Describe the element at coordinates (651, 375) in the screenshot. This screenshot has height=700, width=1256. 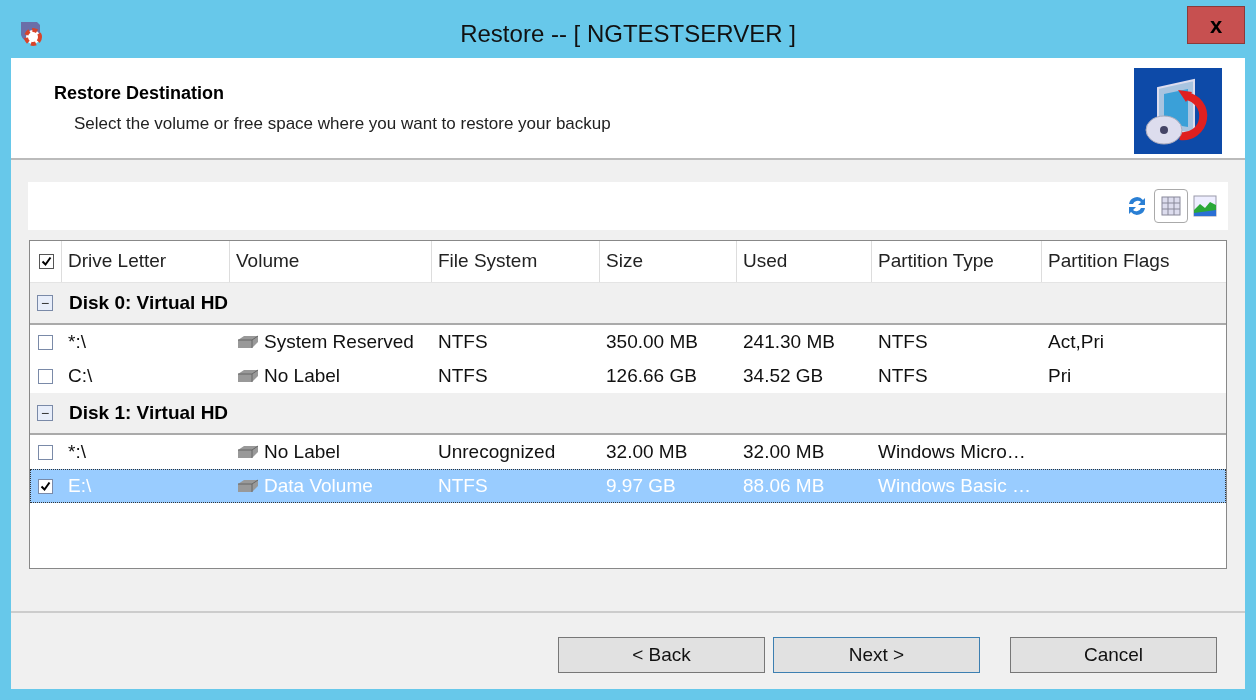
I see `table-cell-text: 126.66 GB` at that location.